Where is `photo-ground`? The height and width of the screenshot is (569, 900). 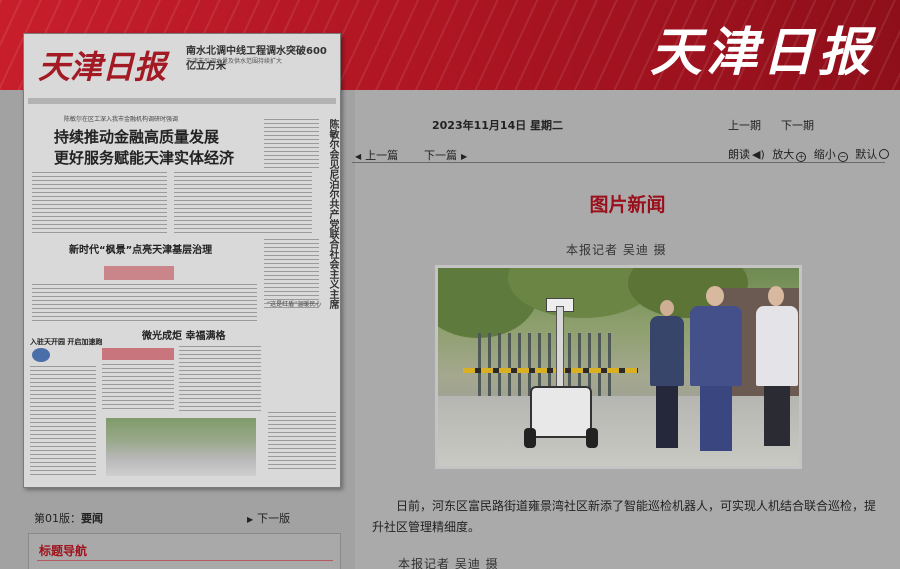
photo-ground is located at coordinates (618, 431).